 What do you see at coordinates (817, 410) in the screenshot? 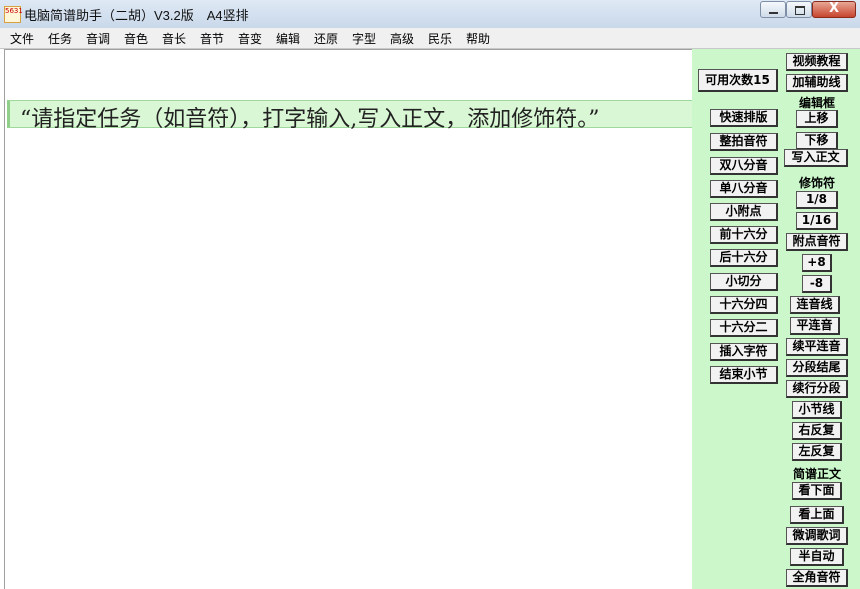
I see `bar-line-button: 小节线` at bounding box center [817, 410].